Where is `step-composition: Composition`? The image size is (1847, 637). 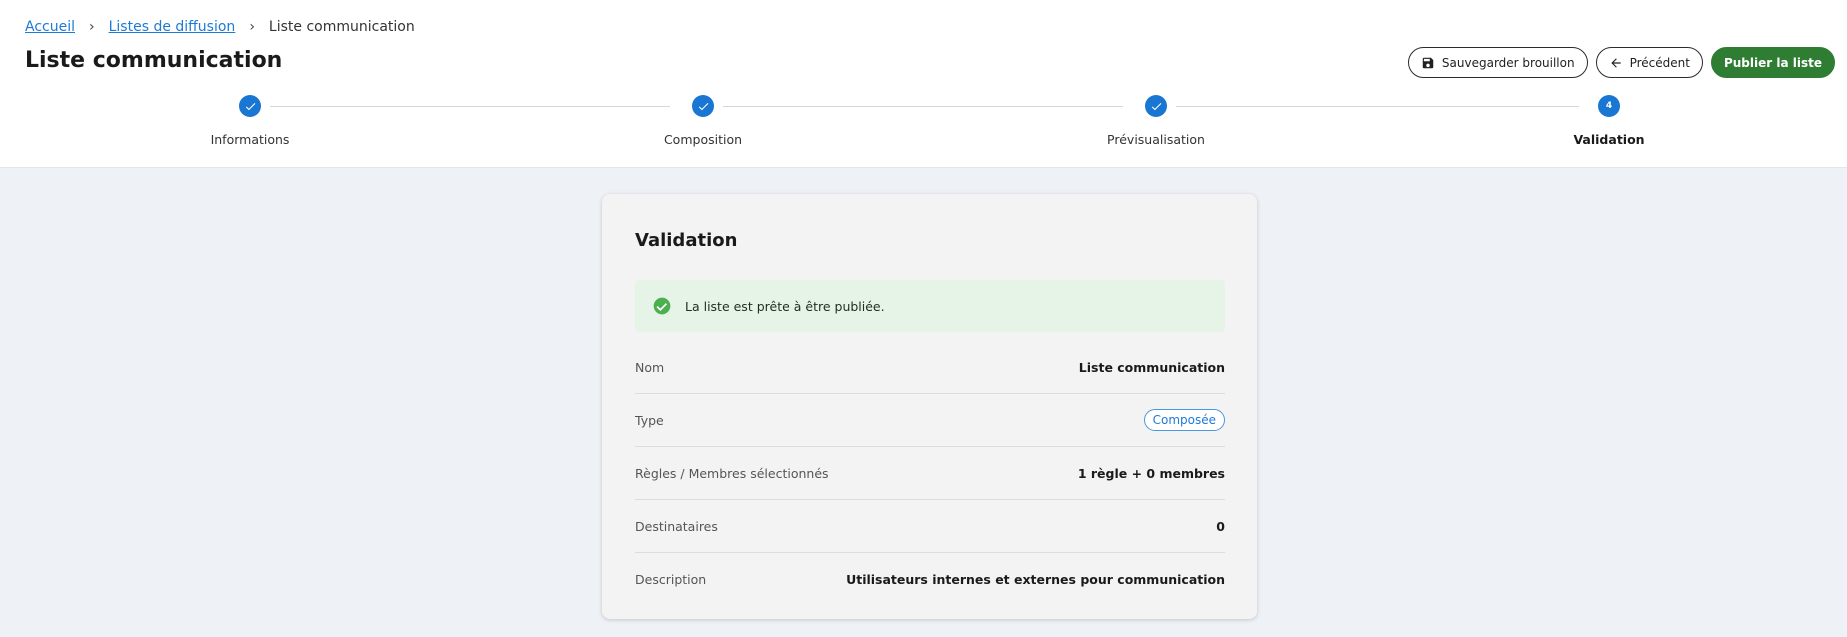 step-composition: Composition is located at coordinates (703, 120).